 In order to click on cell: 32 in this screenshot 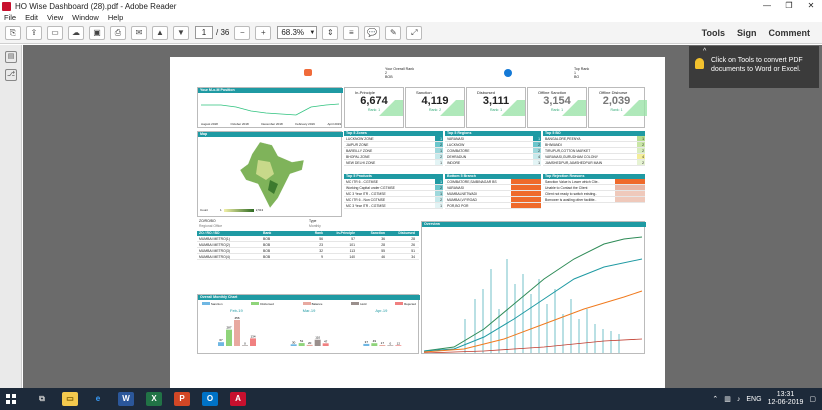, I will do `click(321, 251)`.